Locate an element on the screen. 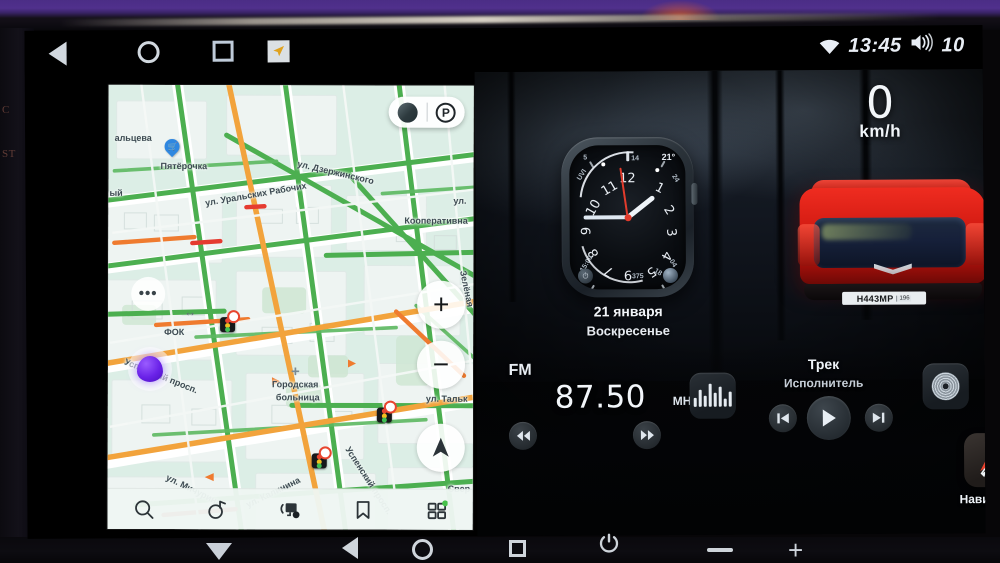  map-style-toggle-icon is located at coordinates (407, 112).